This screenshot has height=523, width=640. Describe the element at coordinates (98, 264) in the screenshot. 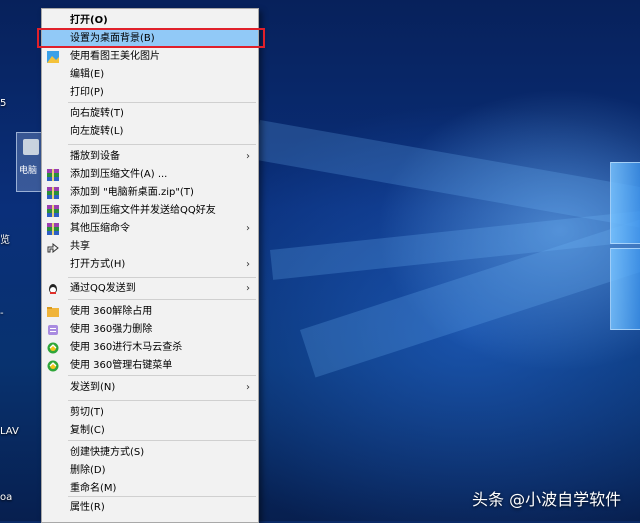

I see `menu-item-label: 打开方式(H)` at that location.